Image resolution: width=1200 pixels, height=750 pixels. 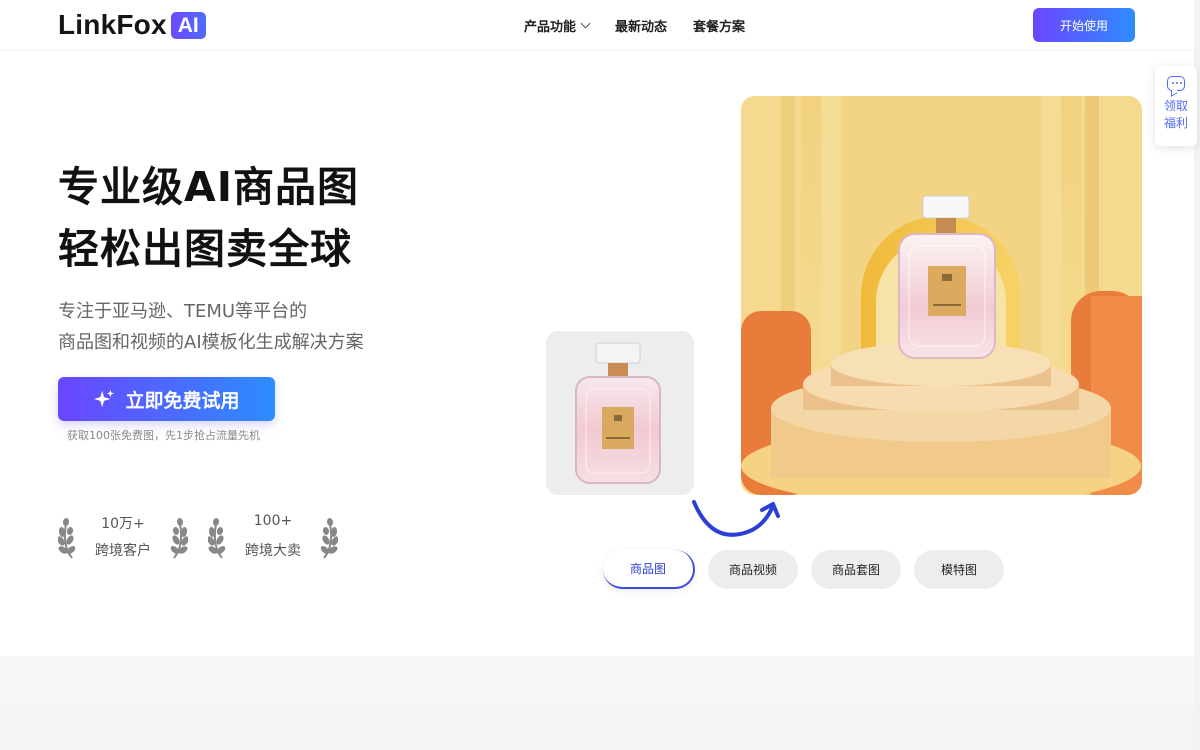 I want to click on showcase-tabs: 商品图 商品视频 商品套图 模特图, so click(x=803, y=569).